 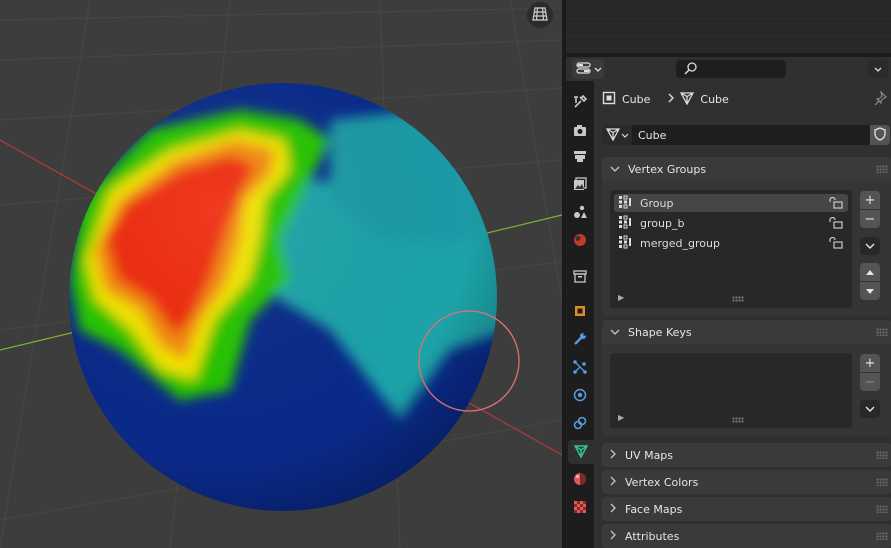 I want to click on tab-render, so click(x=580, y=131).